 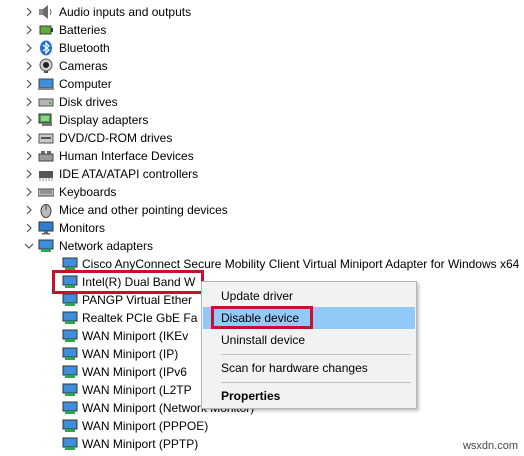 I want to click on tree-item-display-adapters: Display adapters, so click(x=86, y=120).